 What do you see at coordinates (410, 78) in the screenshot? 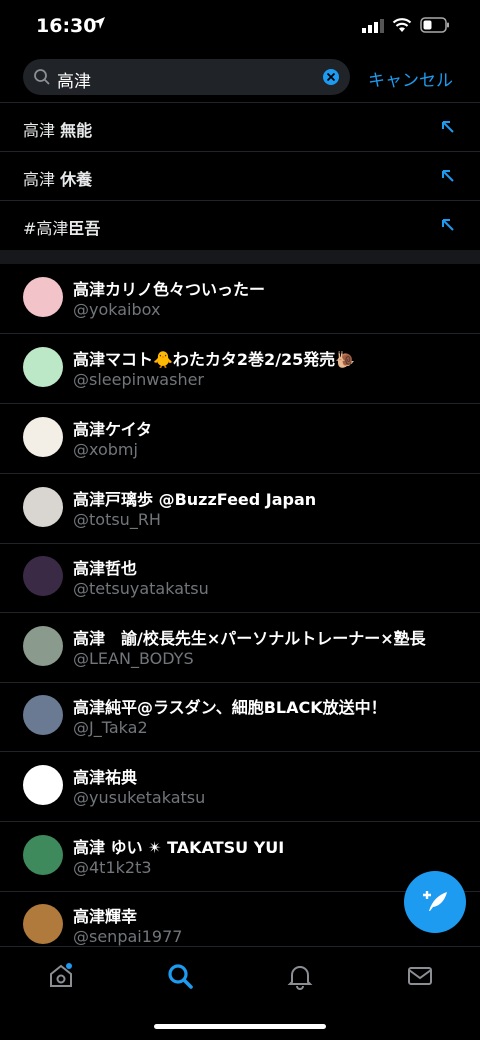
I see `cancel-button: キャンセル` at bounding box center [410, 78].